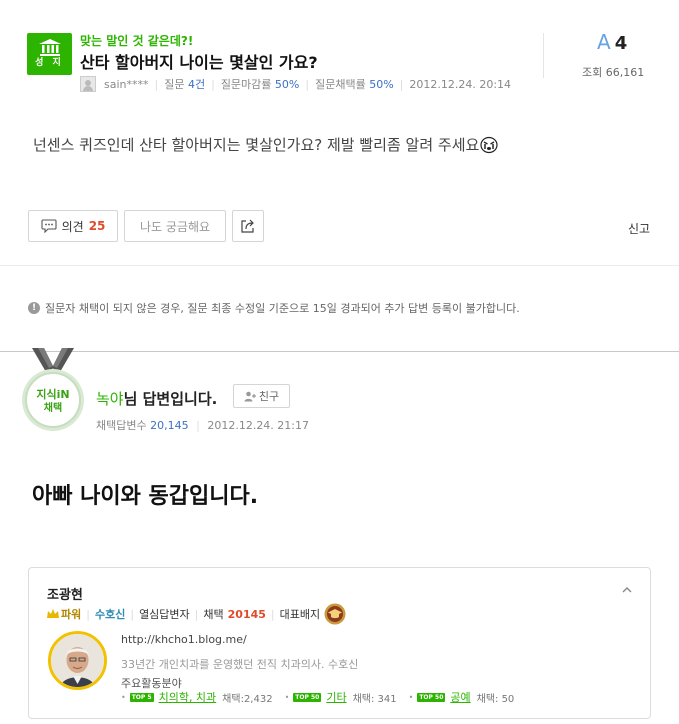 Image resolution: width=679 pixels, height=724 pixels. What do you see at coordinates (145, 496) in the screenshot?
I see `answer-body: 아빠 나이와 동갑입니다.` at bounding box center [145, 496].